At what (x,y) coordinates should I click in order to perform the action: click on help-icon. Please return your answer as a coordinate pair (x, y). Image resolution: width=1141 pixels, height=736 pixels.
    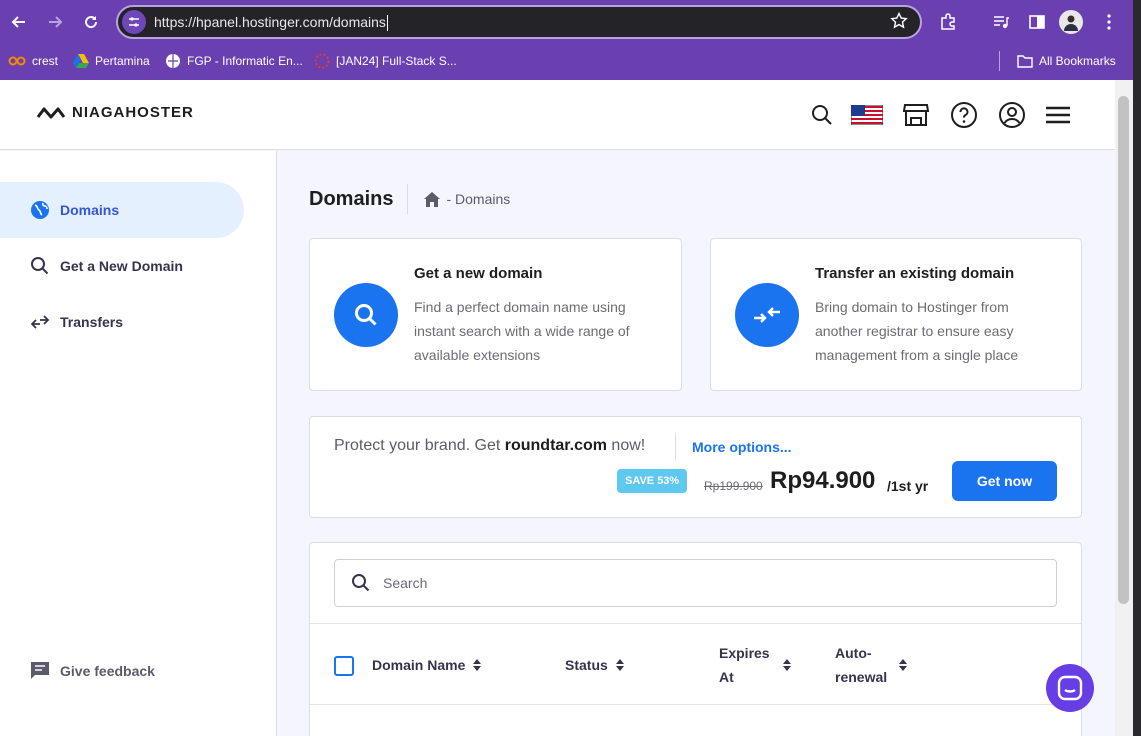
    Looking at the image, I should click on (964, 115).